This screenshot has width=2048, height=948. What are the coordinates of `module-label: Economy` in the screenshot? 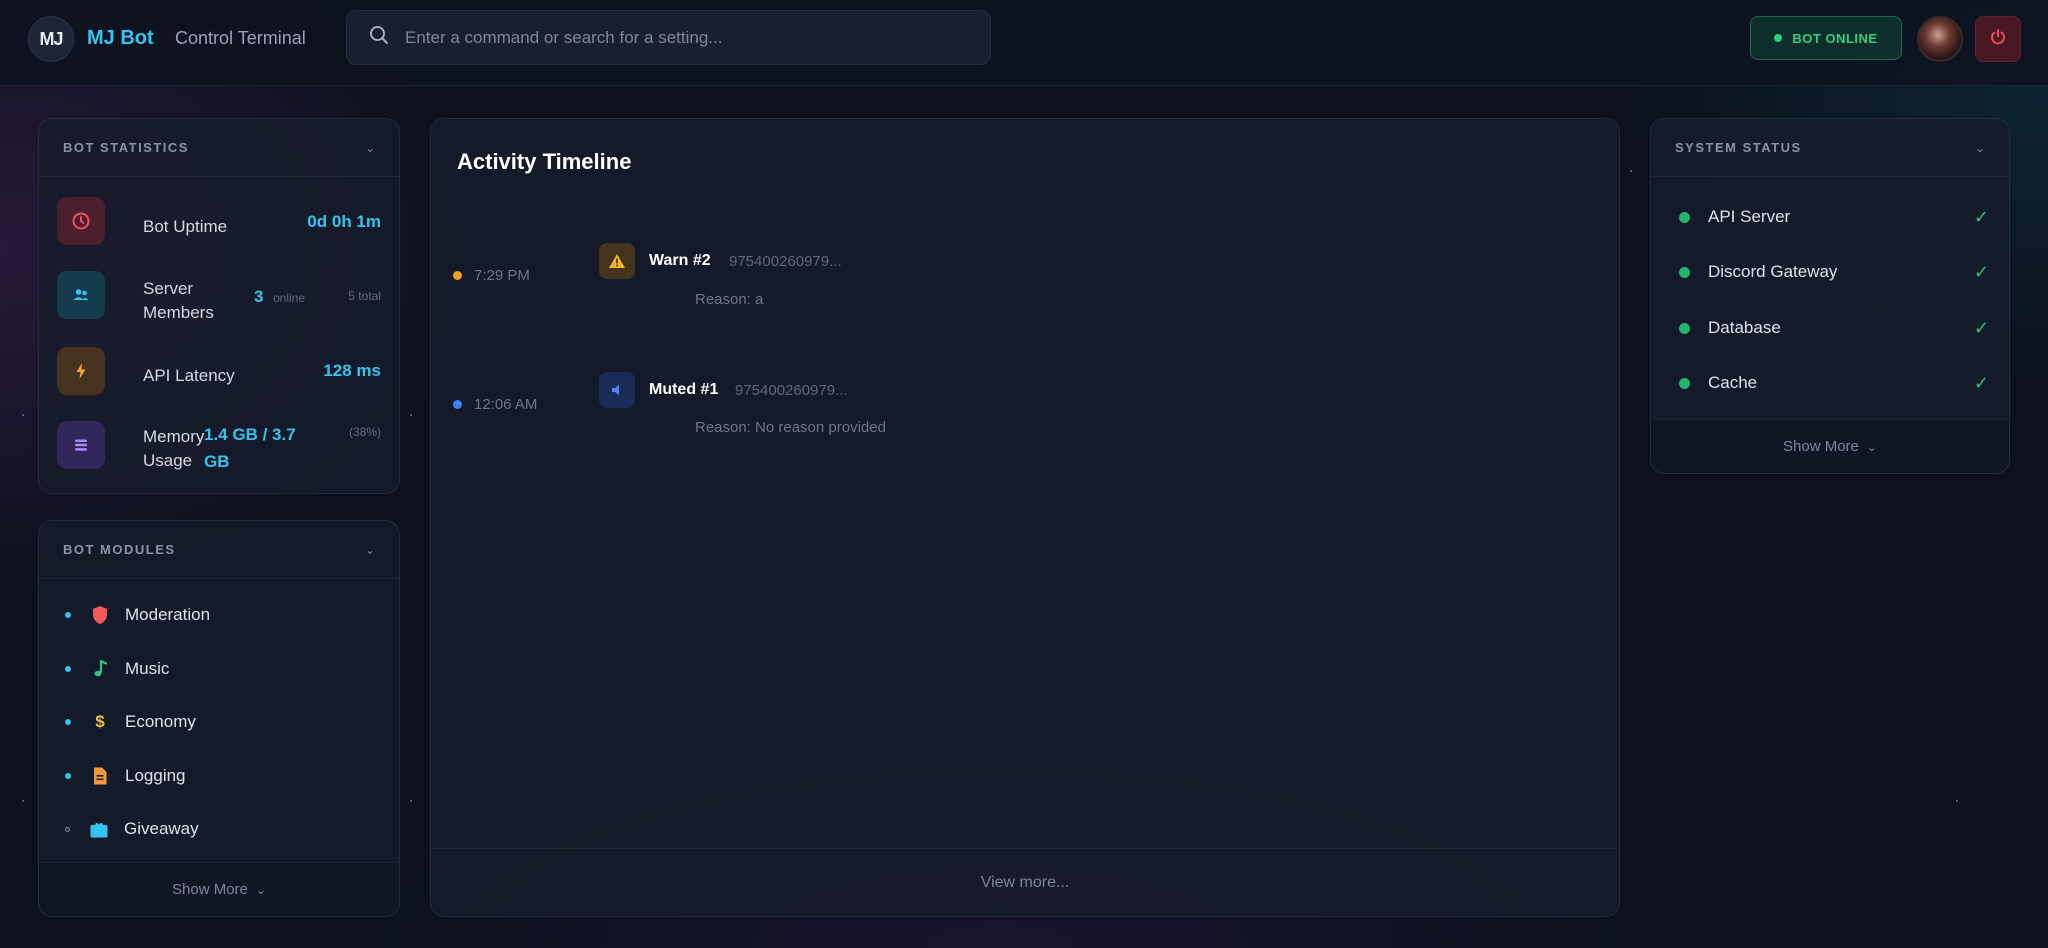 It's located at (160, 721).